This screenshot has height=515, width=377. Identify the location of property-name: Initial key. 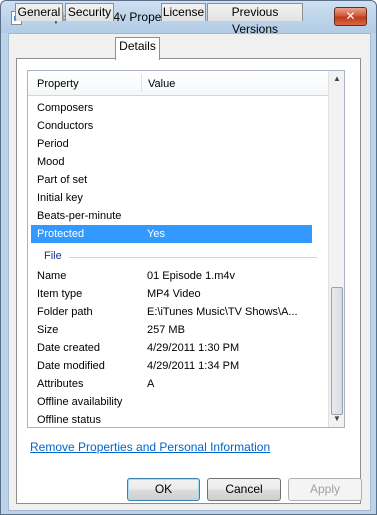
(60, 198).